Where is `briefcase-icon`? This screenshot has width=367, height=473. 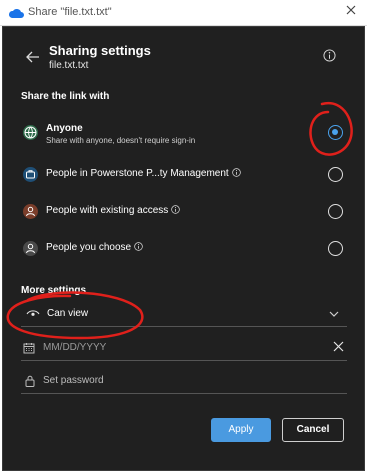
briefcase-icon is located at coordinates (30, 174).